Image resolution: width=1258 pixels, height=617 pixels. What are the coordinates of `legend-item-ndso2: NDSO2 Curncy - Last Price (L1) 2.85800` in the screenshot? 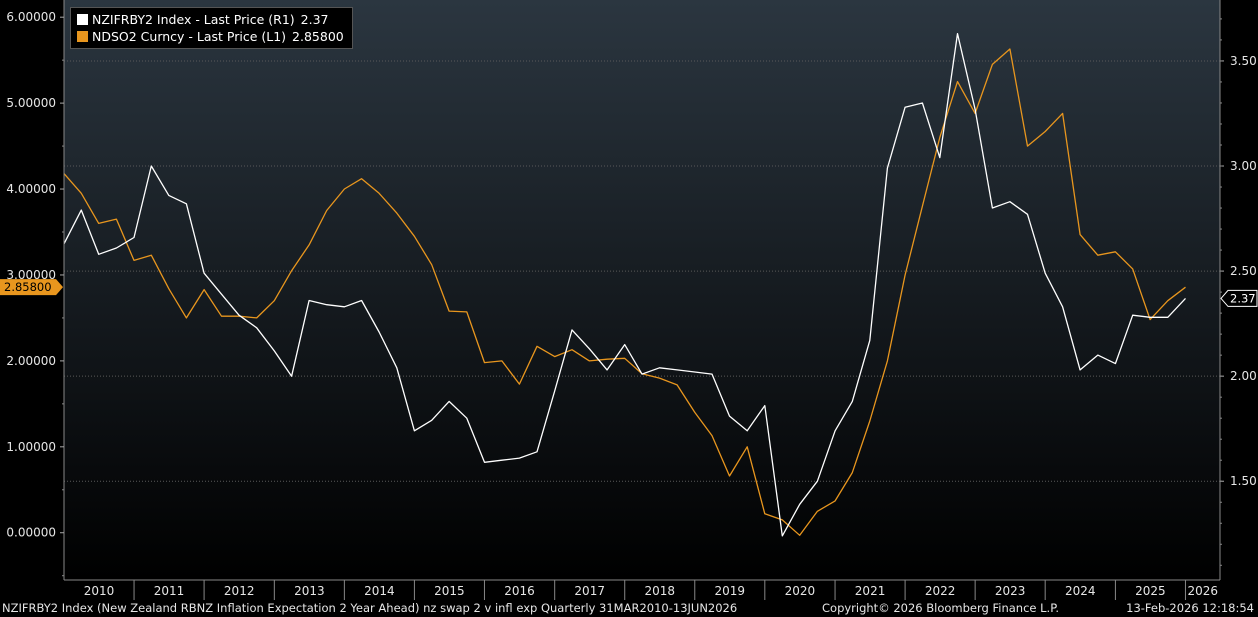 It's located at (210, 36).